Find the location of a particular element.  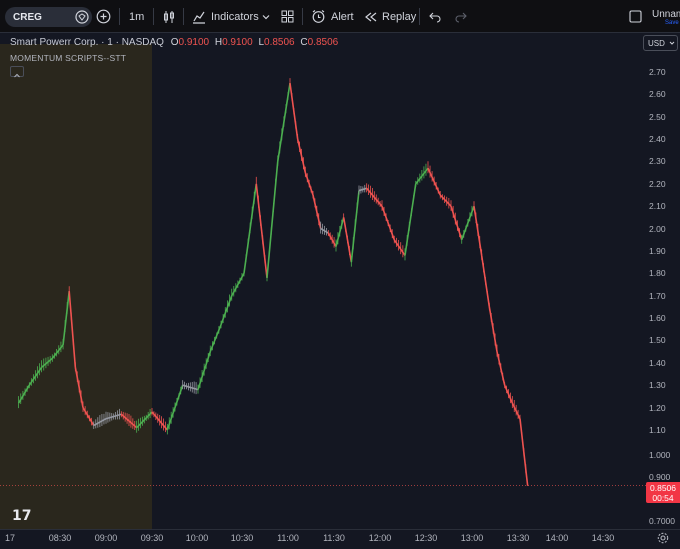

currency-select: USD is located at coordinates (660, 43).